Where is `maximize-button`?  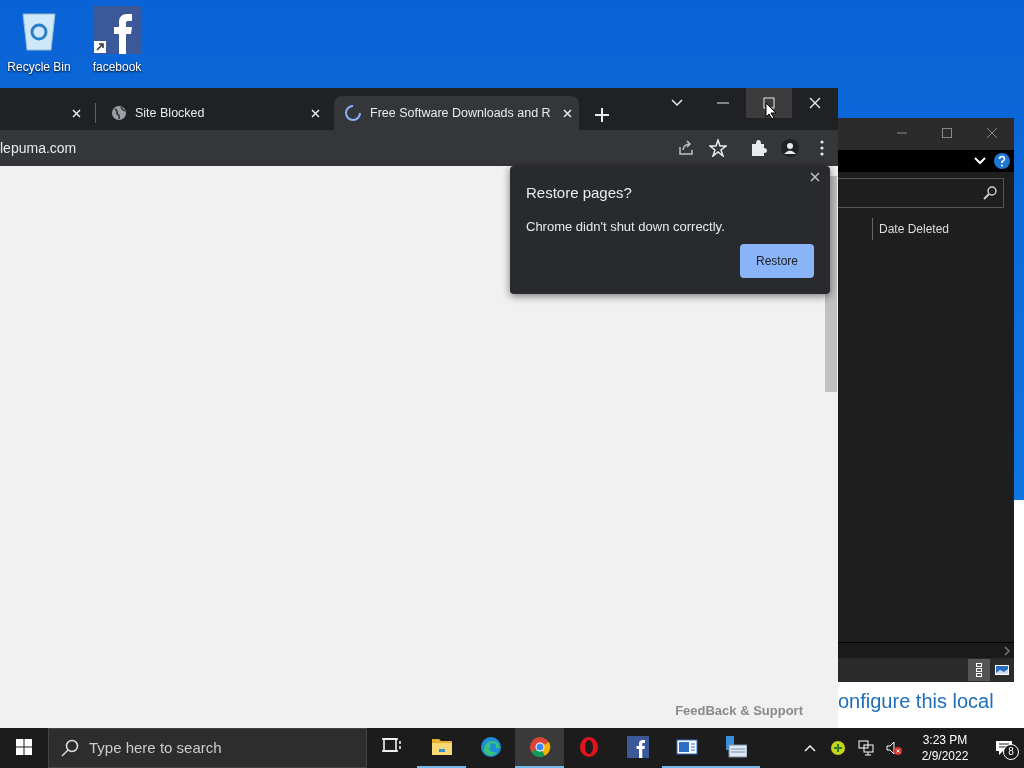 maximize-button is located at coordinates (769, 103).